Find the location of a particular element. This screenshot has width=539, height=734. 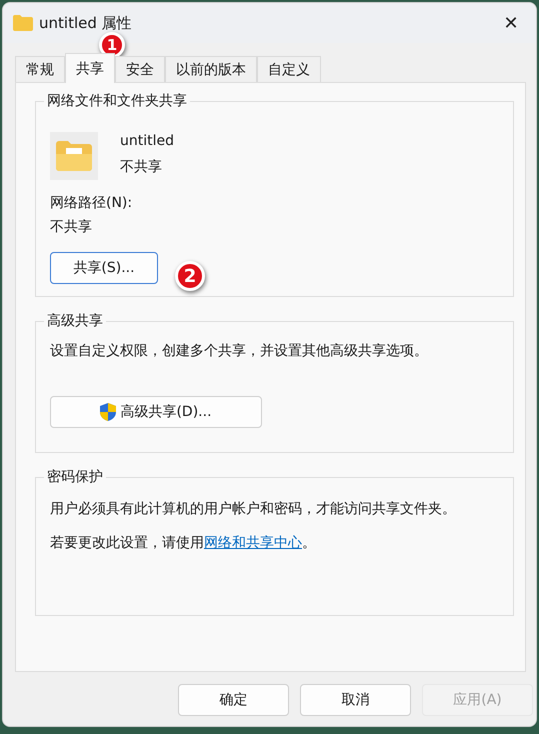

dialog-button: 确定 is located at coordinates (233, 700).